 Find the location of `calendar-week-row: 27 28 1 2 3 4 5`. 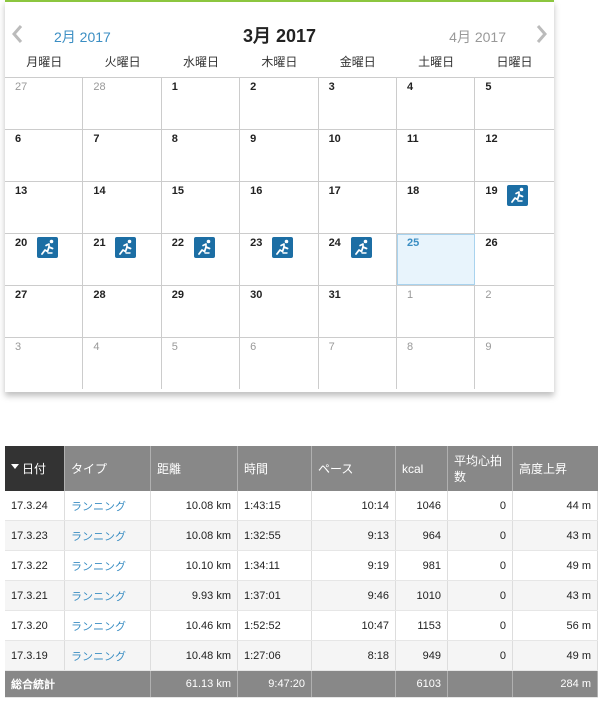

calendar-week-row: 27 28 1 2 3 4 5 is located at coordinates (279, 104).